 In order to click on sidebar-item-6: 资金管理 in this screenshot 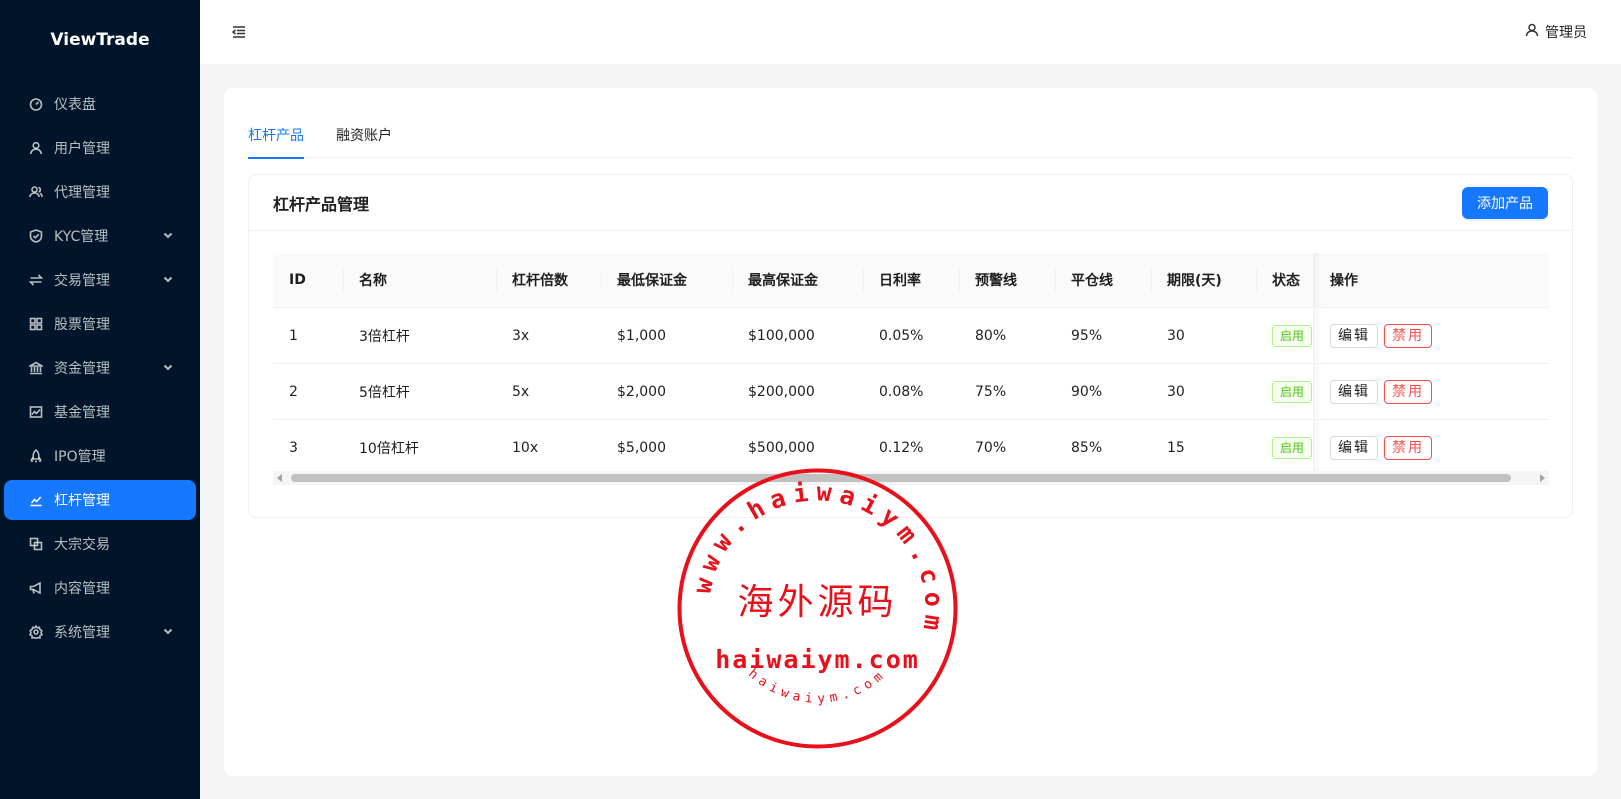, I will do `click(100, 368)`.